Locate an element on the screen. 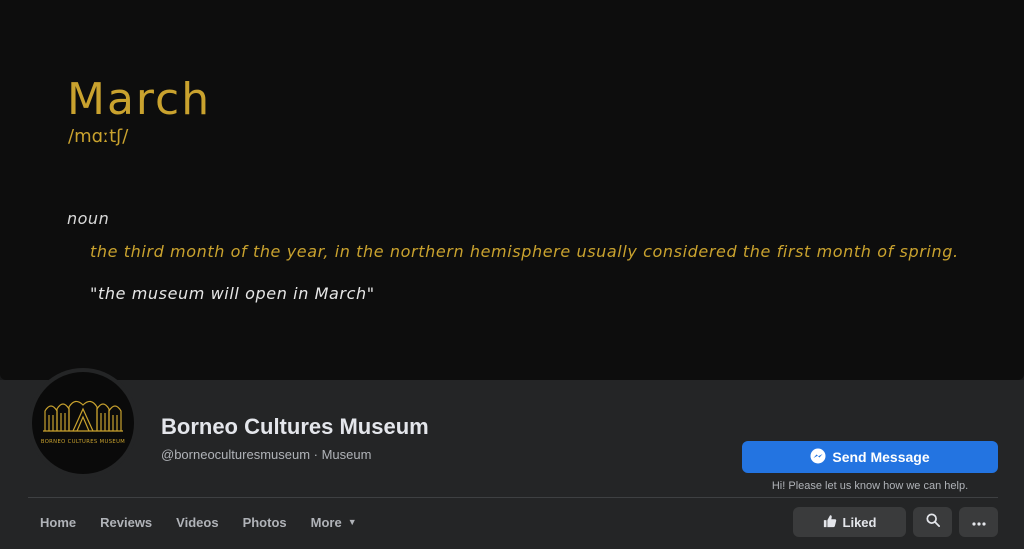 The height and width of the screenshot is (549, 1024). header-divider is located at coordinates (513, 497).